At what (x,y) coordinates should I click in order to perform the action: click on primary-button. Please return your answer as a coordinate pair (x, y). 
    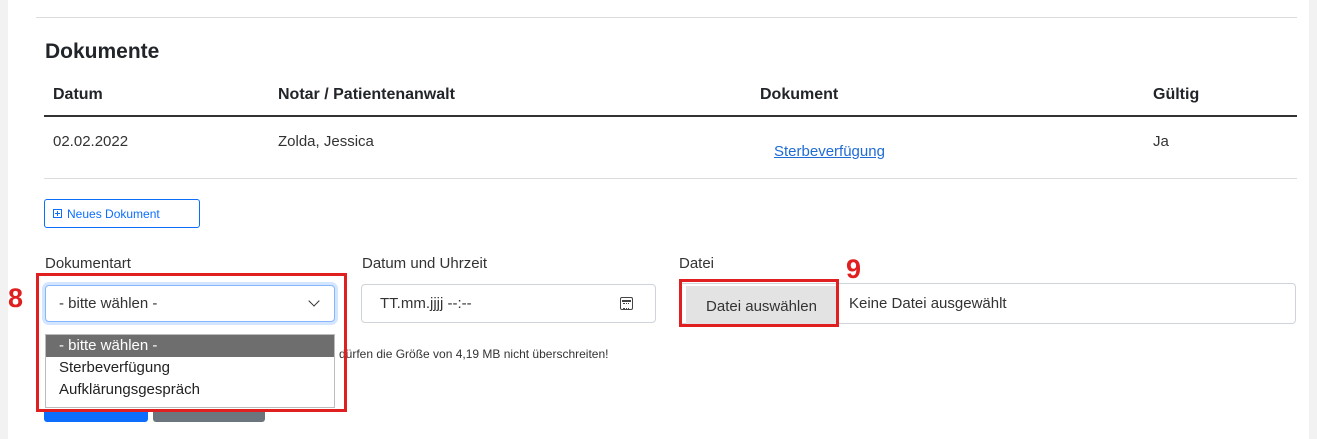
    Looking at the image, I should click on (96, 417).